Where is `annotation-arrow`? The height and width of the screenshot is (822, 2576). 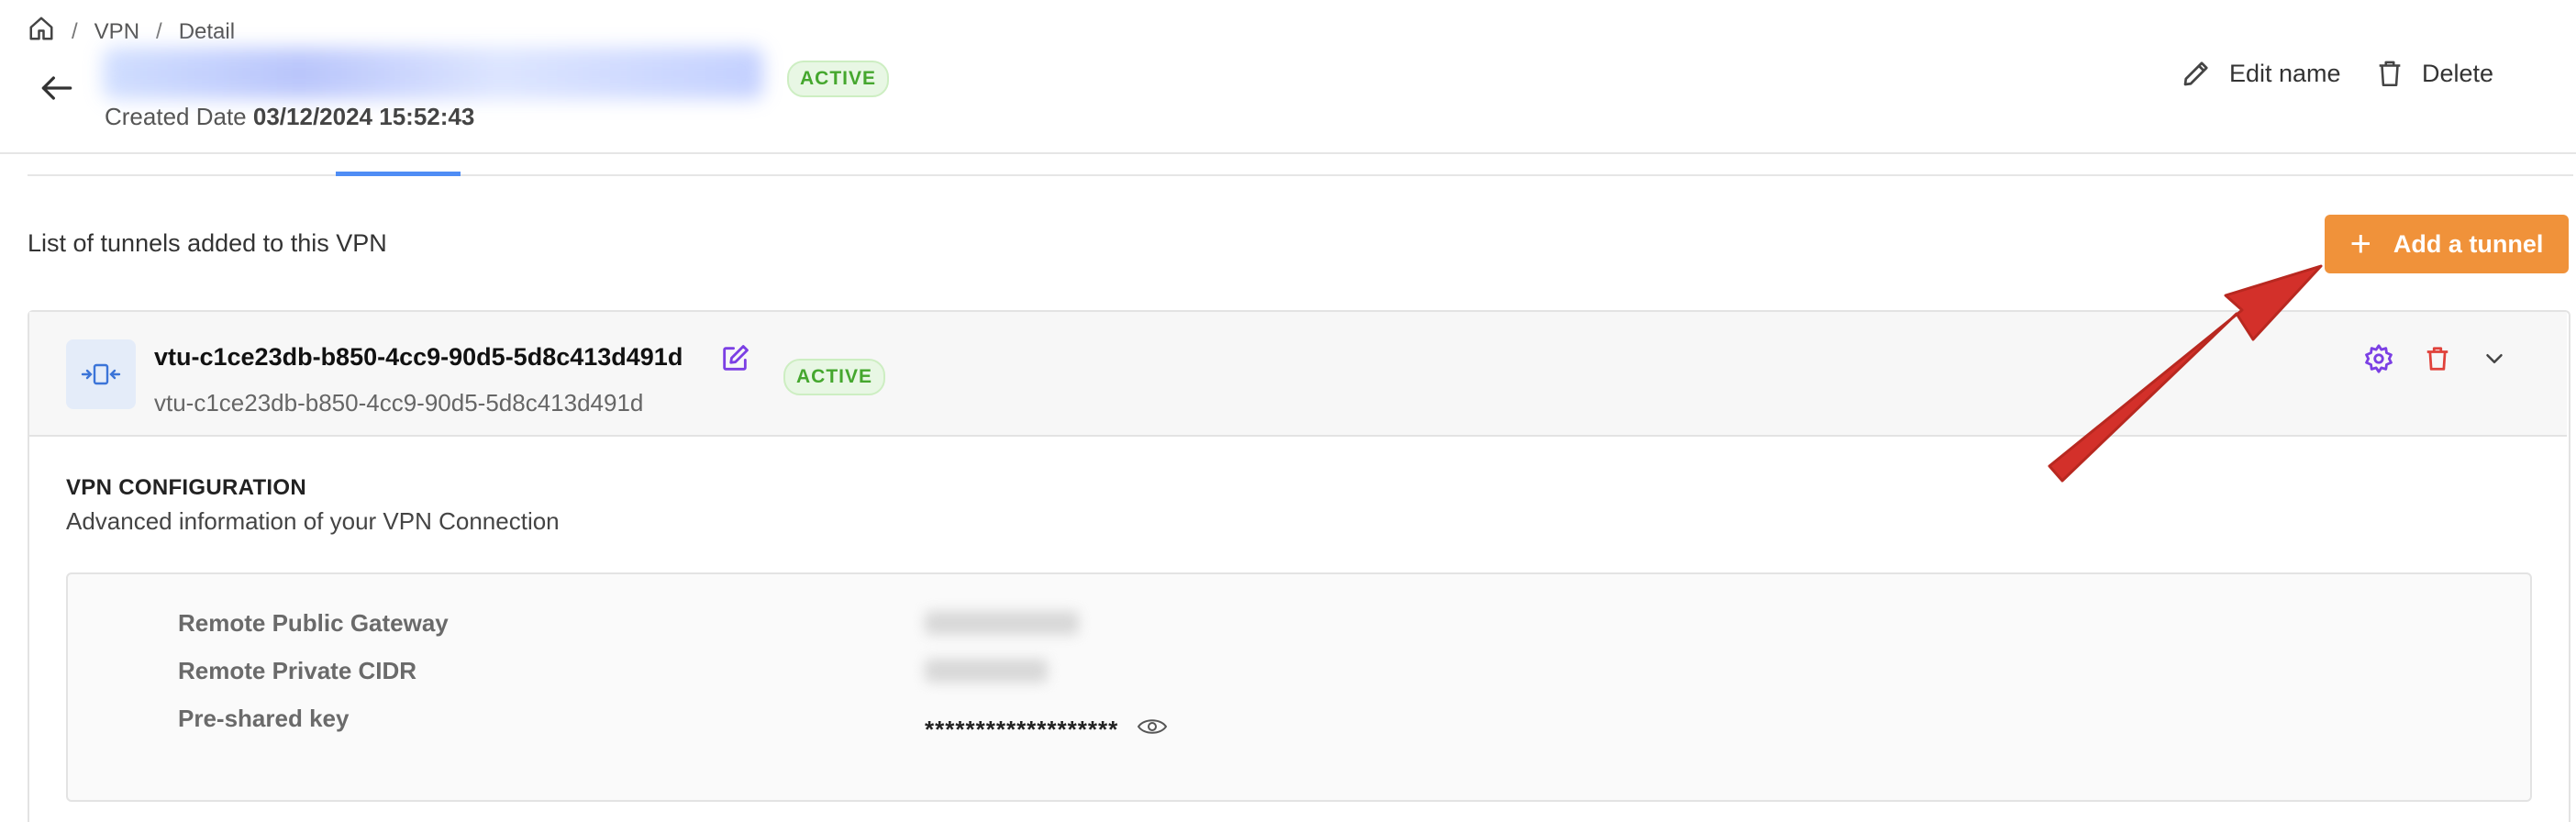 annotation-arrow is located at coordinates (2192, 364).